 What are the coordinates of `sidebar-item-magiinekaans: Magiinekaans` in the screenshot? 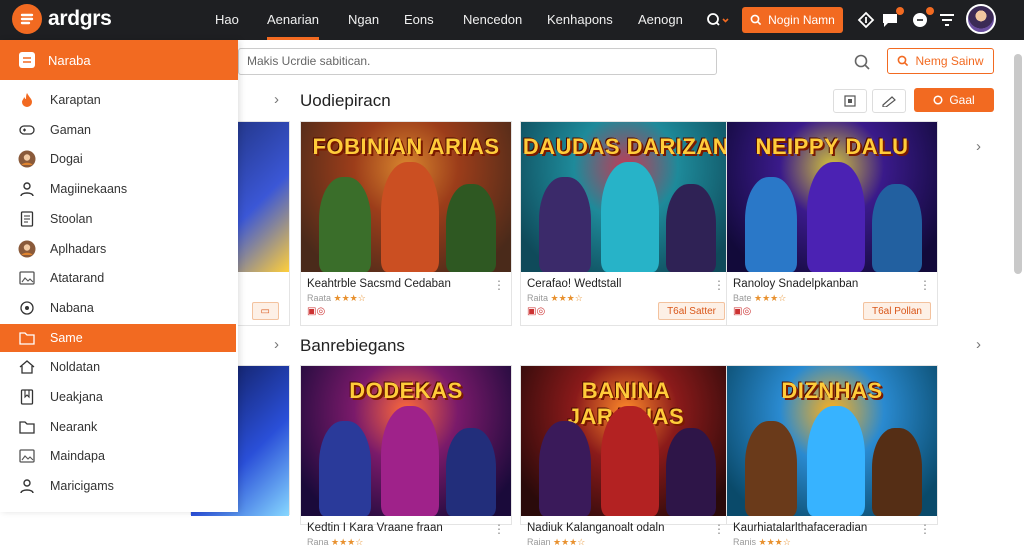 It's located at (118, 189).